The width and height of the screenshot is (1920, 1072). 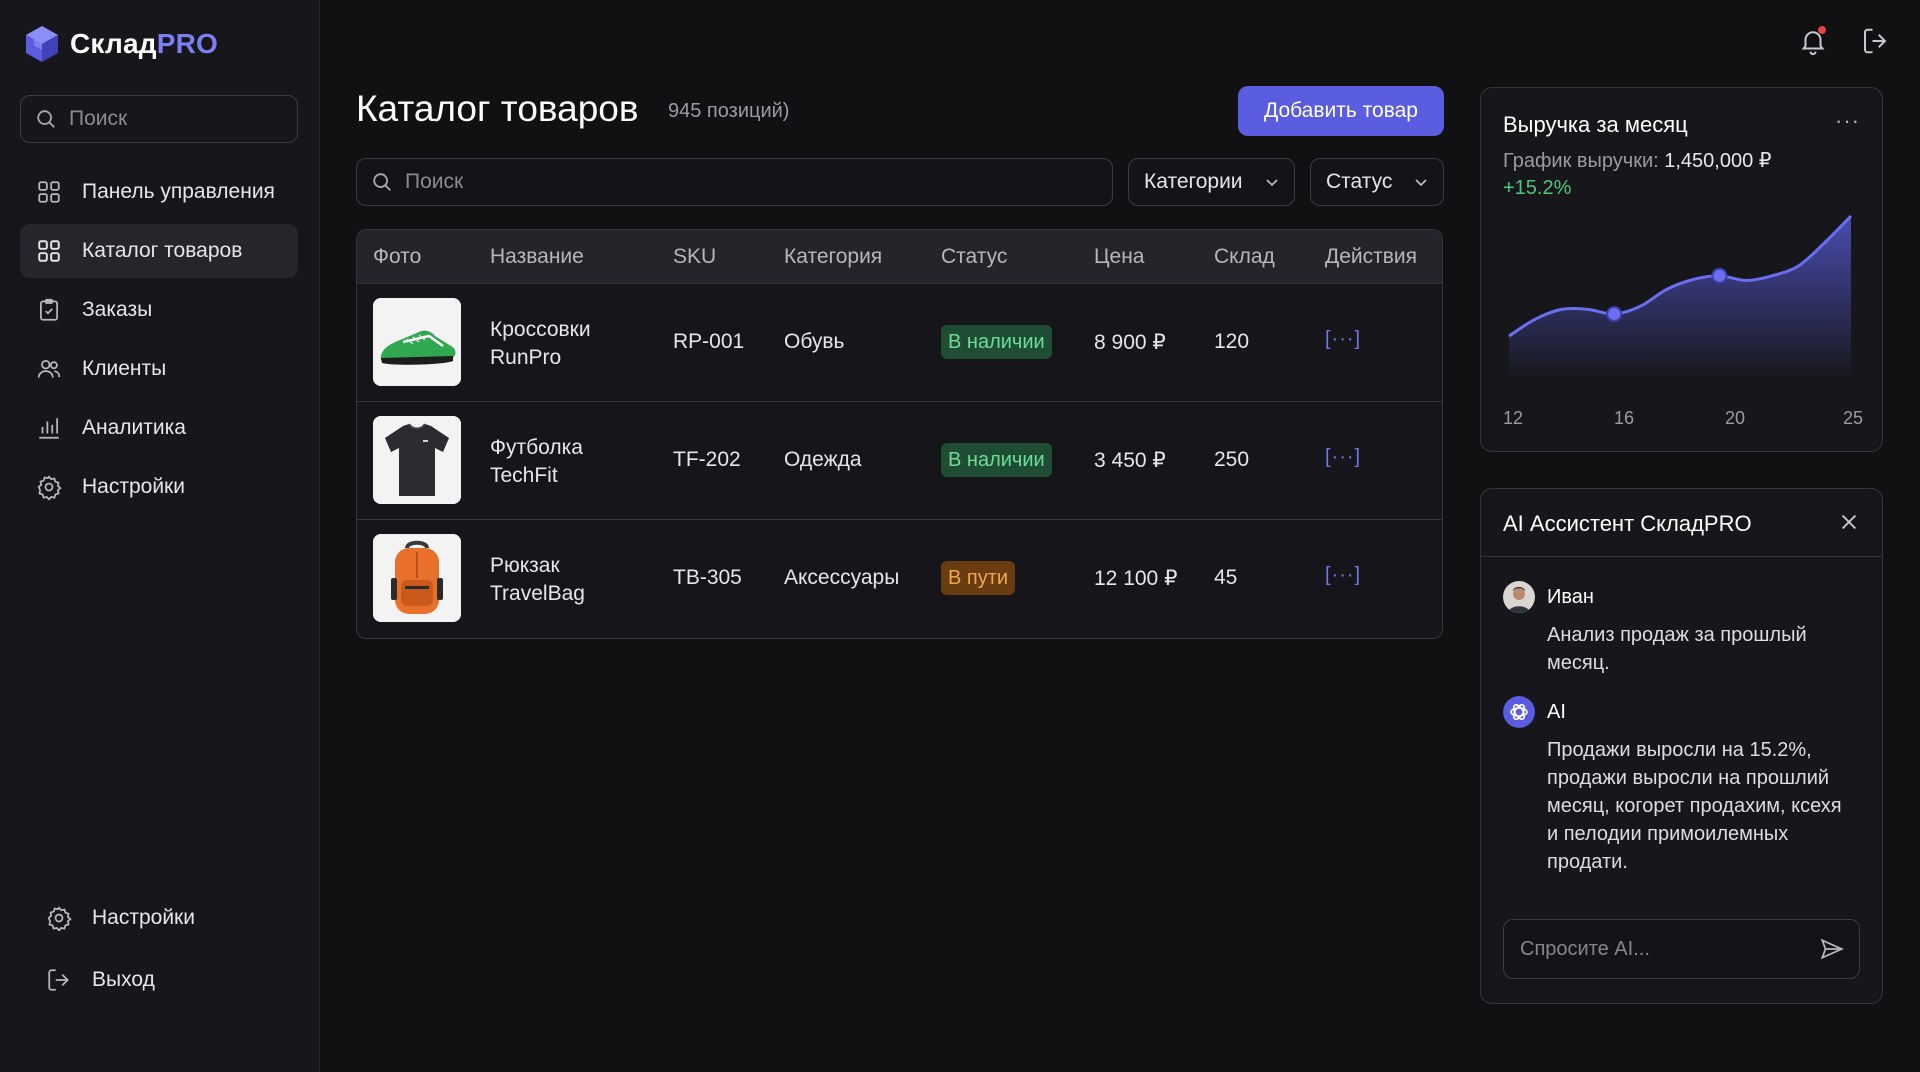 I want to click on column-header-photo: Фото, so click(x=397, y=256).